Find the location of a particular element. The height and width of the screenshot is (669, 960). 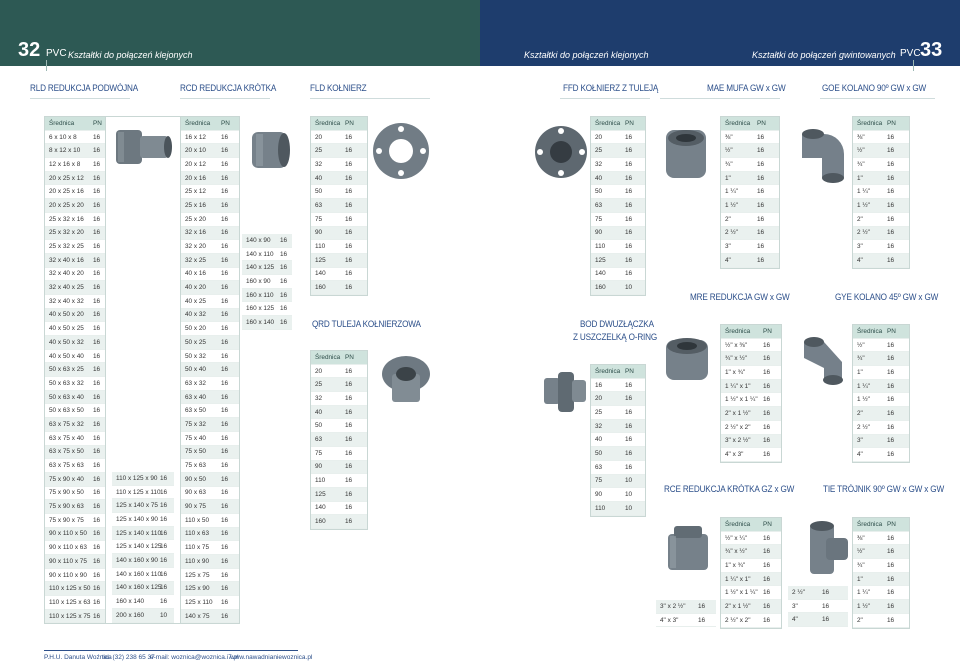

diameter-cell: 90 x 110 x 75 is located at coordinates (68, 561).